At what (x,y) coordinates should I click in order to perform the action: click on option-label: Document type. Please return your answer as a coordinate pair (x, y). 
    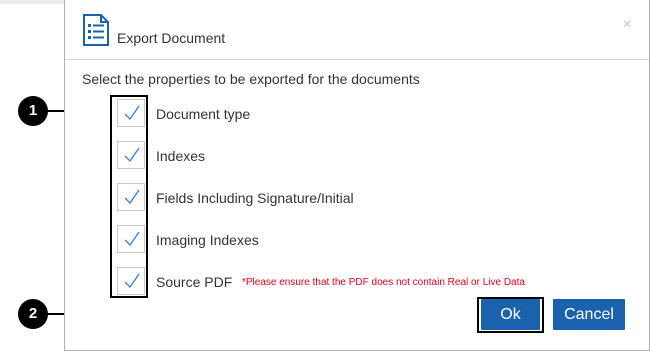
    Looking at the image, I should click on (203, 114).